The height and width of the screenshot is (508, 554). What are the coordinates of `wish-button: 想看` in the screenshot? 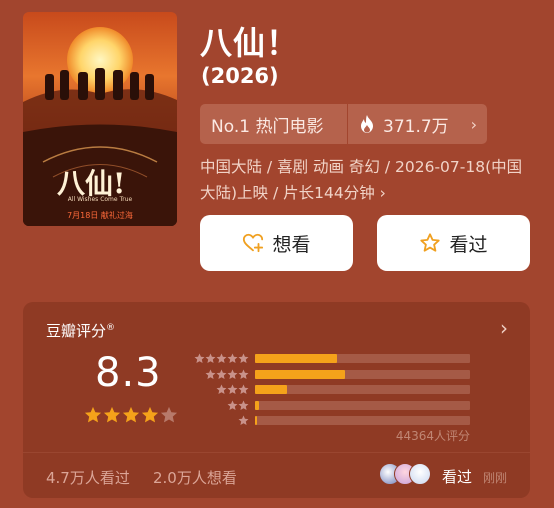 It's located at (276, 243).